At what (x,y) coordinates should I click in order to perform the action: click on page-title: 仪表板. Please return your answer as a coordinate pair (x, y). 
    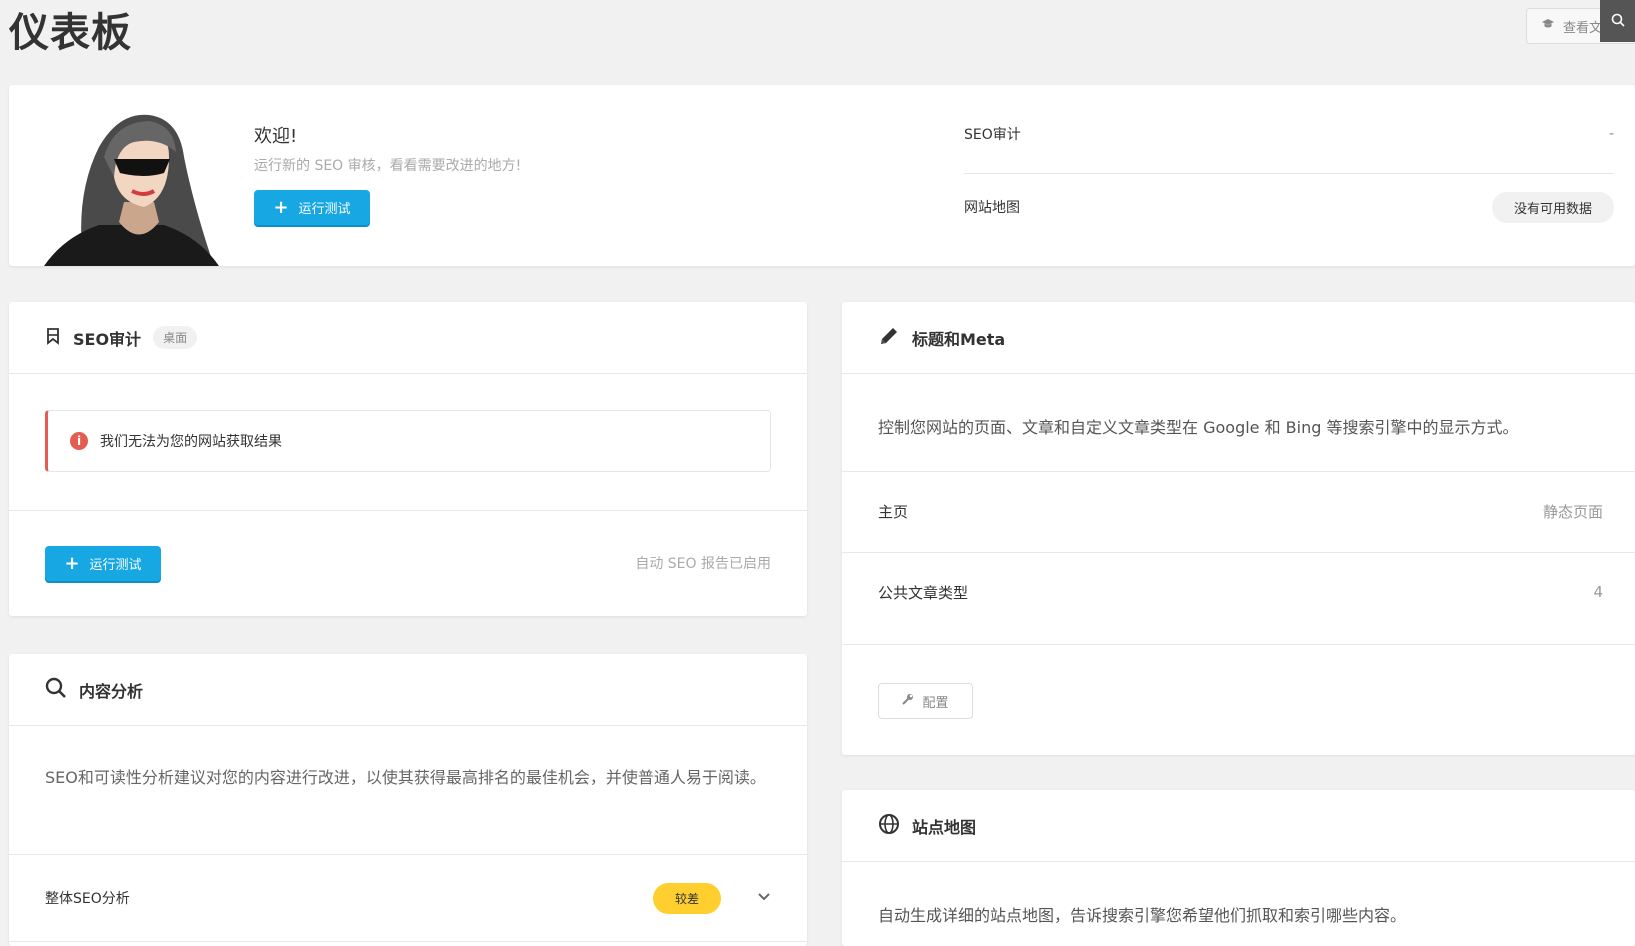
    Looking at the image, I should click on (70, 33).